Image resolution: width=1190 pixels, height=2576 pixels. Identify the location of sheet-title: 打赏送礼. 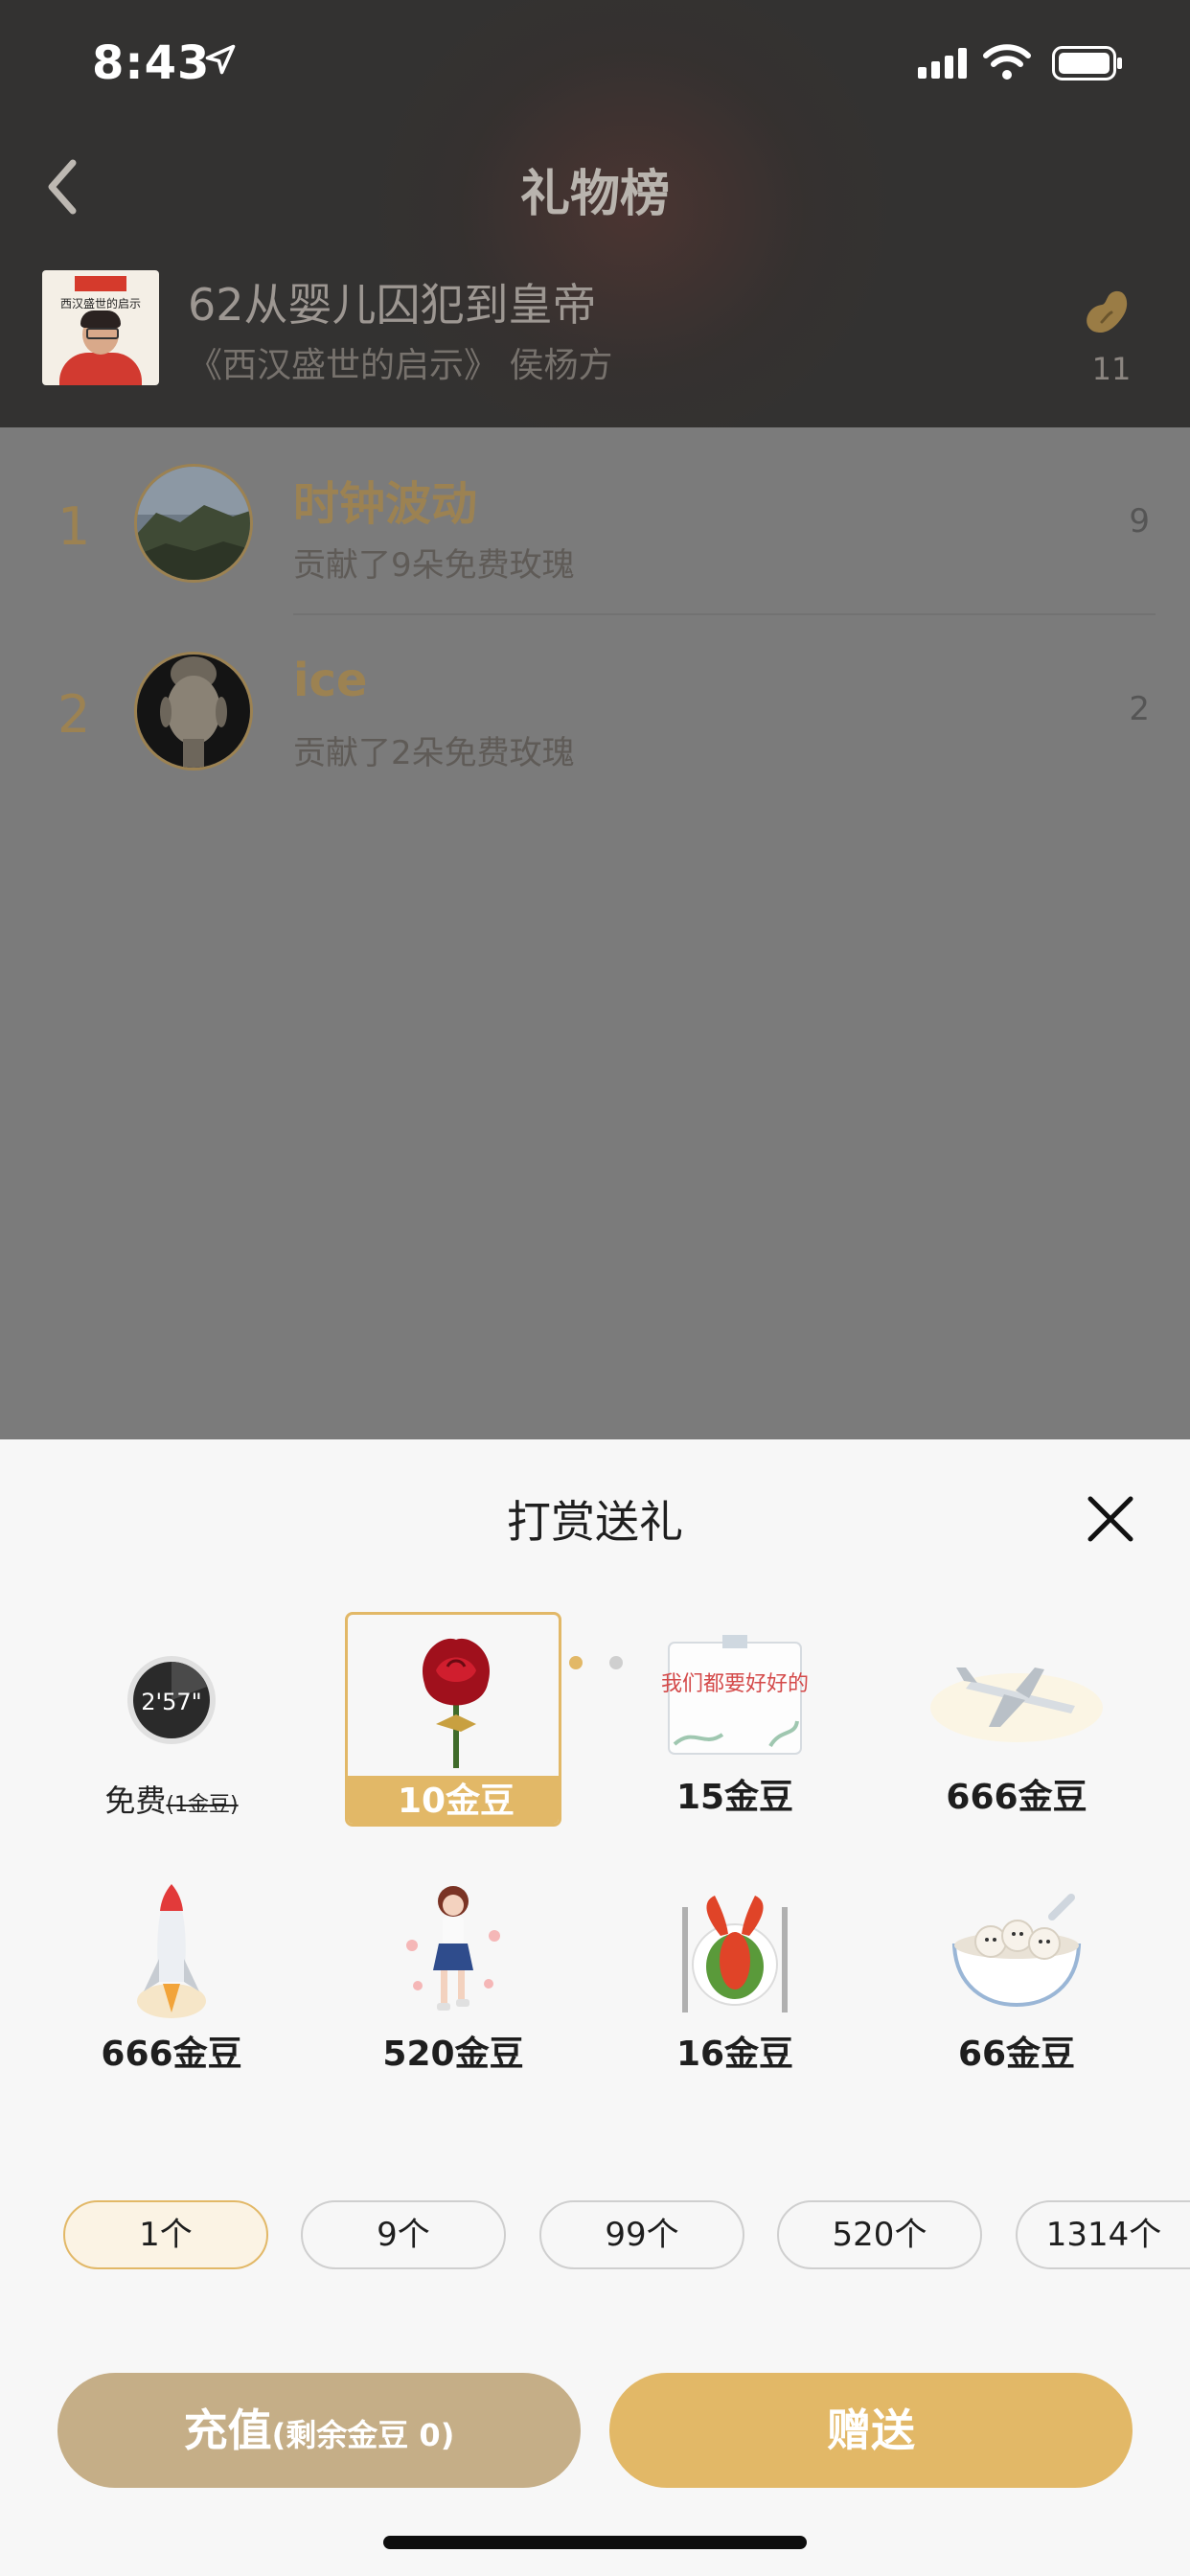
(595, 1522).